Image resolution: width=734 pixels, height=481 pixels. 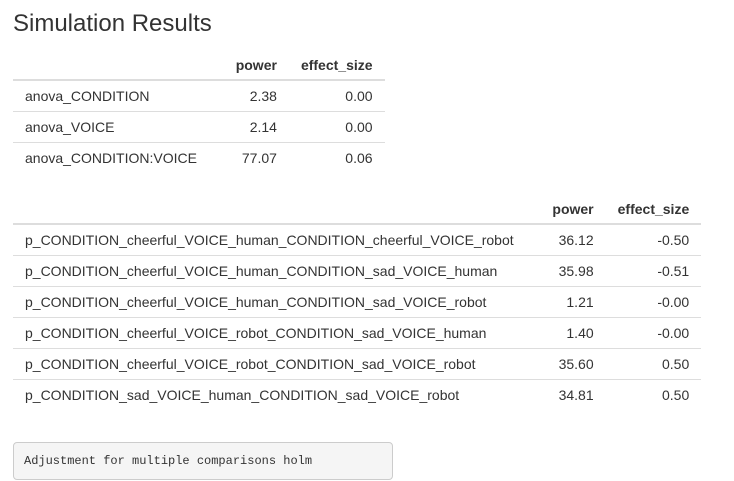 What do you see at coordinates (269, 209) in the screenshot?
I see `column-header-comparison` at bounding box center [269, 209].